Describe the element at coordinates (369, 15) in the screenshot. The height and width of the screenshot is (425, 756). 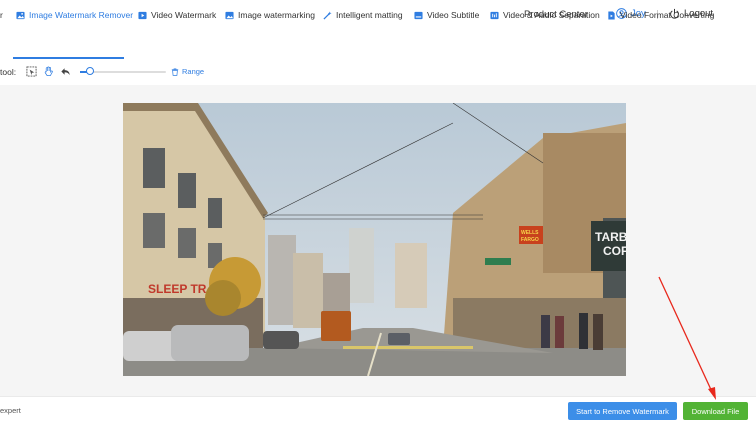
I see `tab-label: Intelligent matting` at that location.